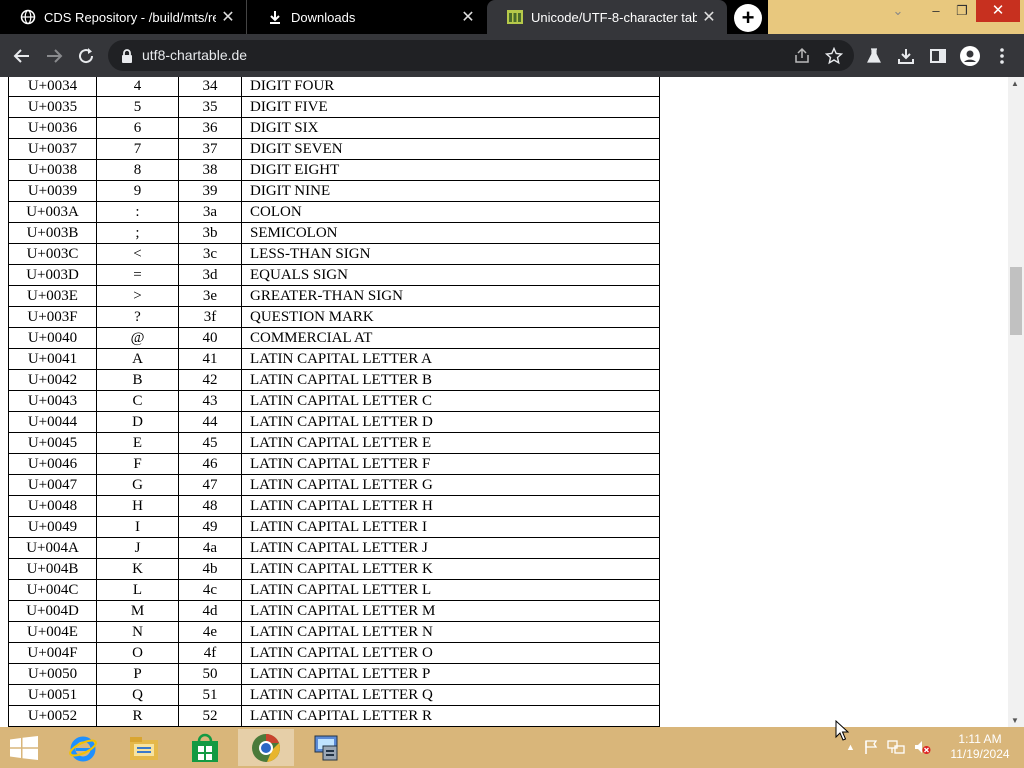 This screenshot has width=1024, height=768. I want to click on control-panel-icon, so click(327, 747).